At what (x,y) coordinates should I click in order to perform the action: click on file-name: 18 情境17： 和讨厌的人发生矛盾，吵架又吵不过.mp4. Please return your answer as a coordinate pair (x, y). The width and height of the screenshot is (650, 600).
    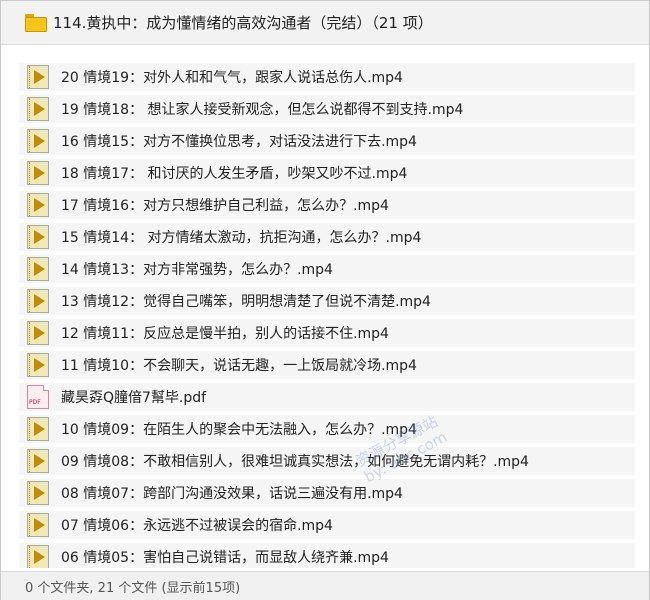
    Looking at the image, I should click on (234, 174).